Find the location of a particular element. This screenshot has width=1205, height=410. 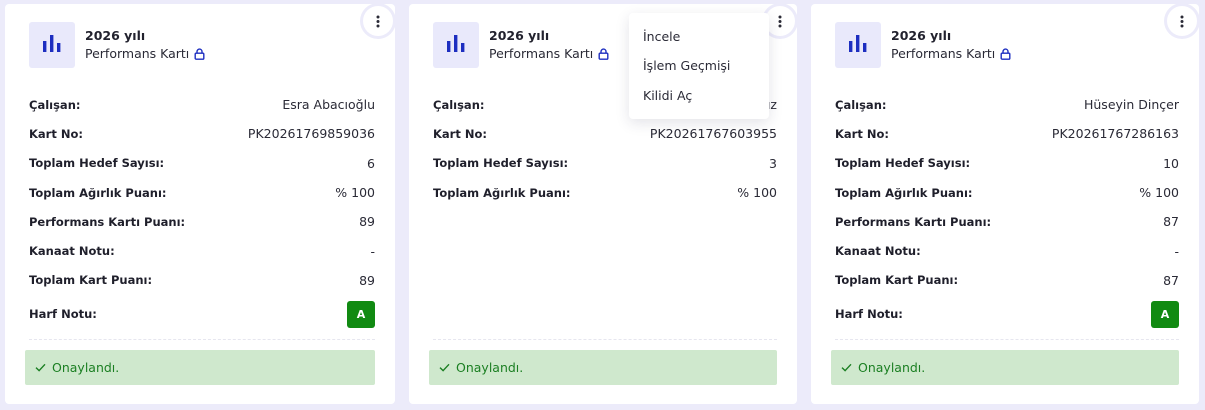

row-goal-count: Toplam Hedef Sayısı: 10 is located at coordinates (1007, 163).